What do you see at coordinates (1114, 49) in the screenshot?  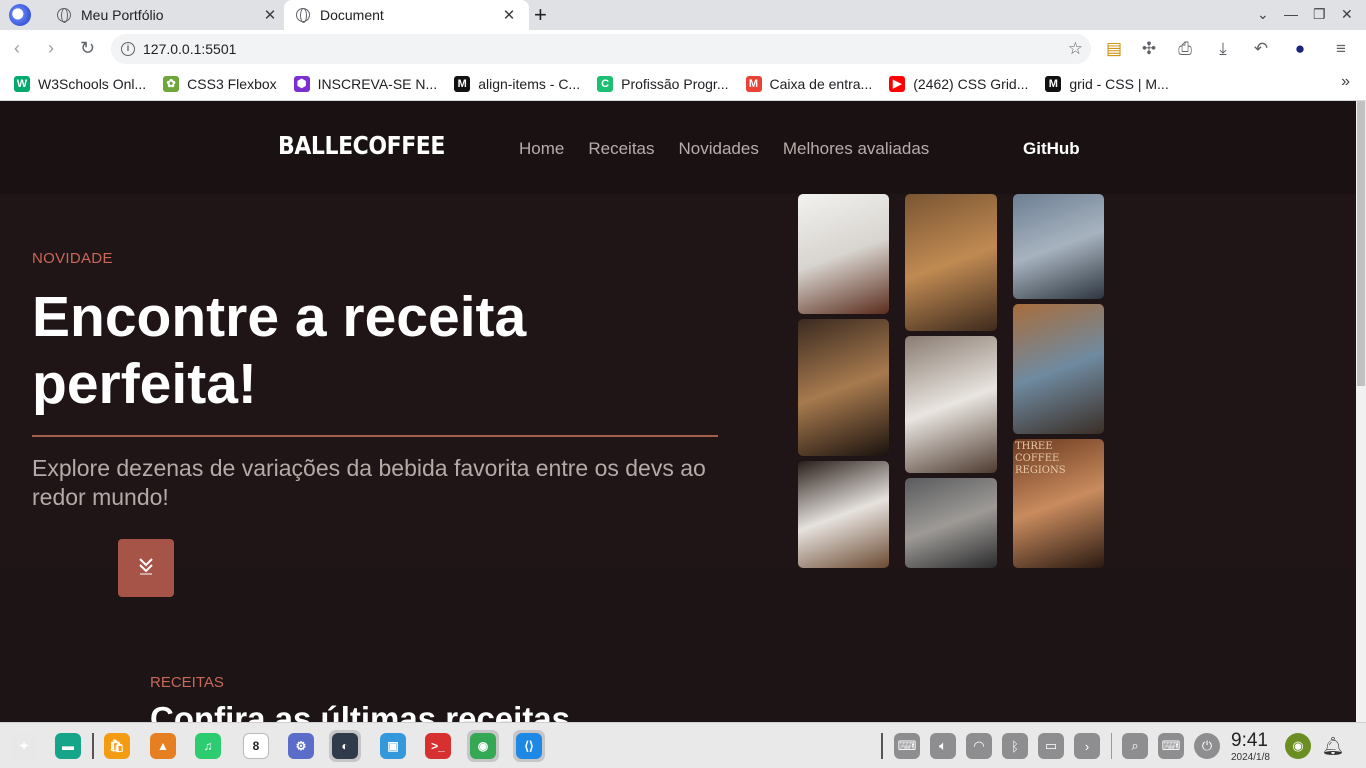 I see `cast-icon: ▤` at bounding box center [1114, 49].